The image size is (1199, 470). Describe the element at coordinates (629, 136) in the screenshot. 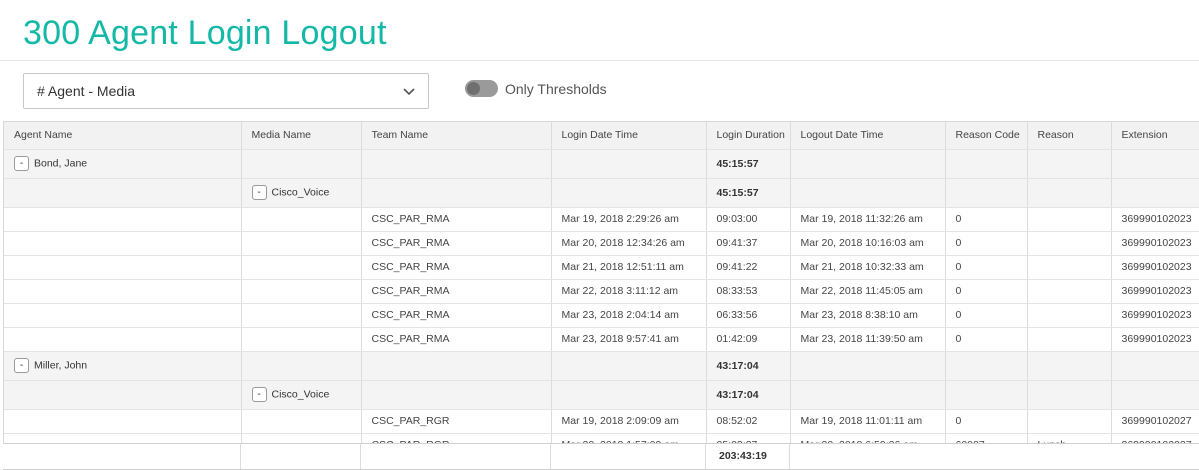

I see `column-header: Login Date Time` at that location.